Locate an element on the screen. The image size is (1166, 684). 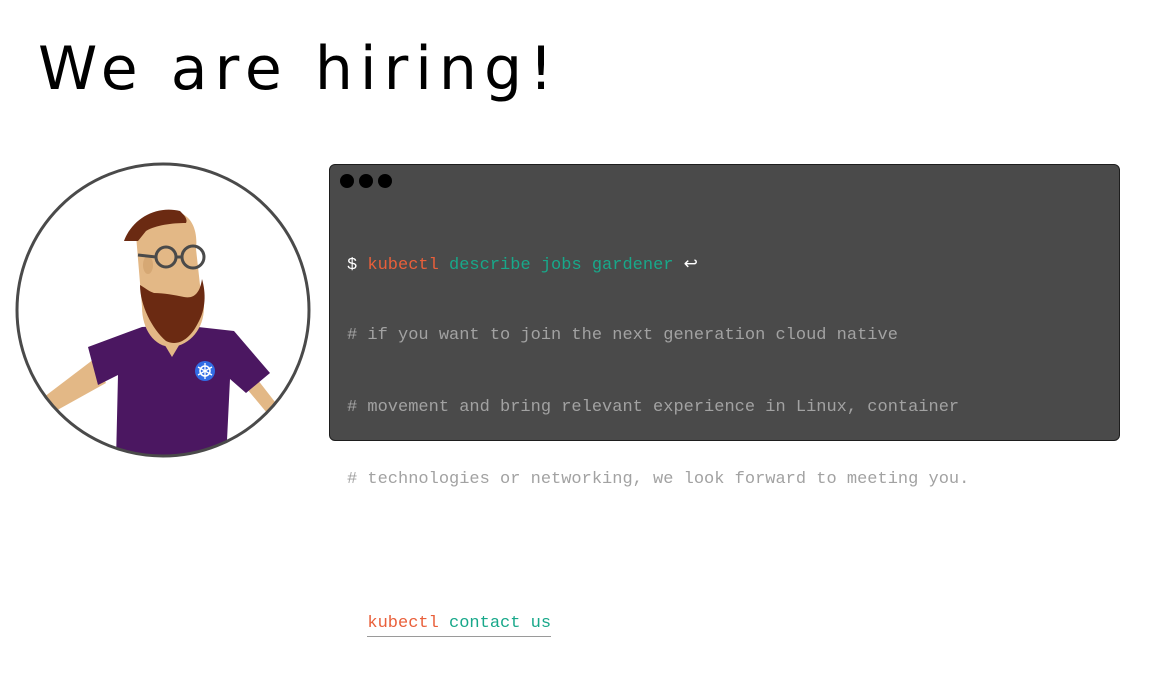
window-dots-icon is located at coordinates (366, 182).